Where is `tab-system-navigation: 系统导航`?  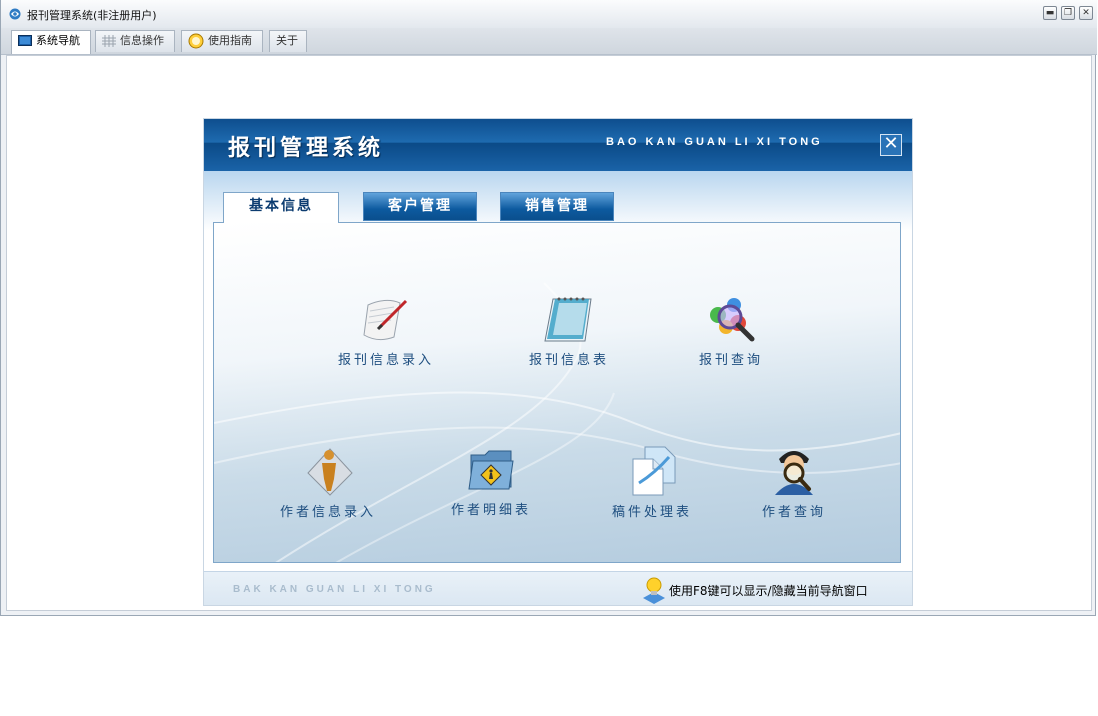 tab-system-navigation: 系统导航 is located at coordinates (51, 42).